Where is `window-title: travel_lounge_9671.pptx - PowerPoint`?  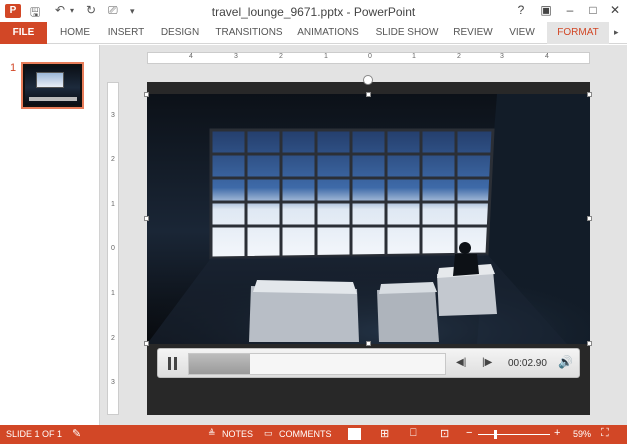
window-title: travel_lounge_9671.pptx - PowerPoint is located at coordinates (313, 12).